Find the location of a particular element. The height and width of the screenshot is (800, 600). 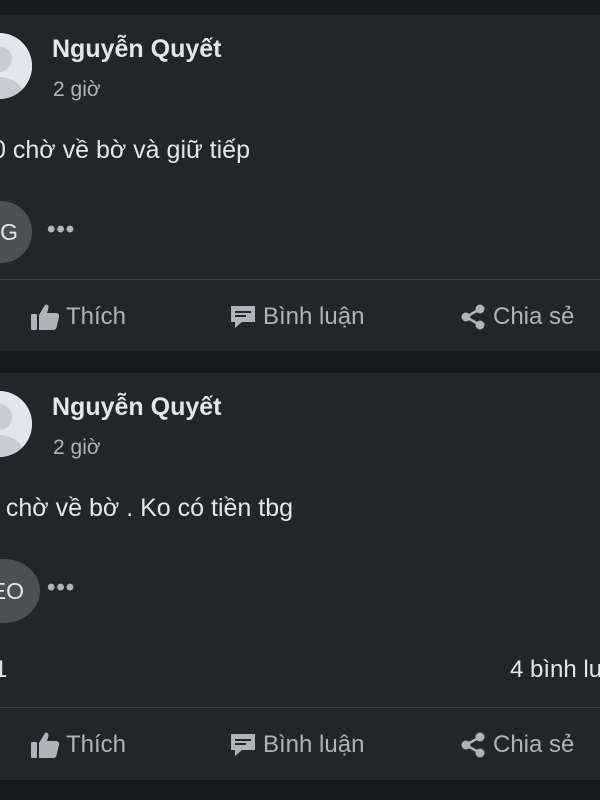

reaction-count: 1 is located at coordinates (3, 670).